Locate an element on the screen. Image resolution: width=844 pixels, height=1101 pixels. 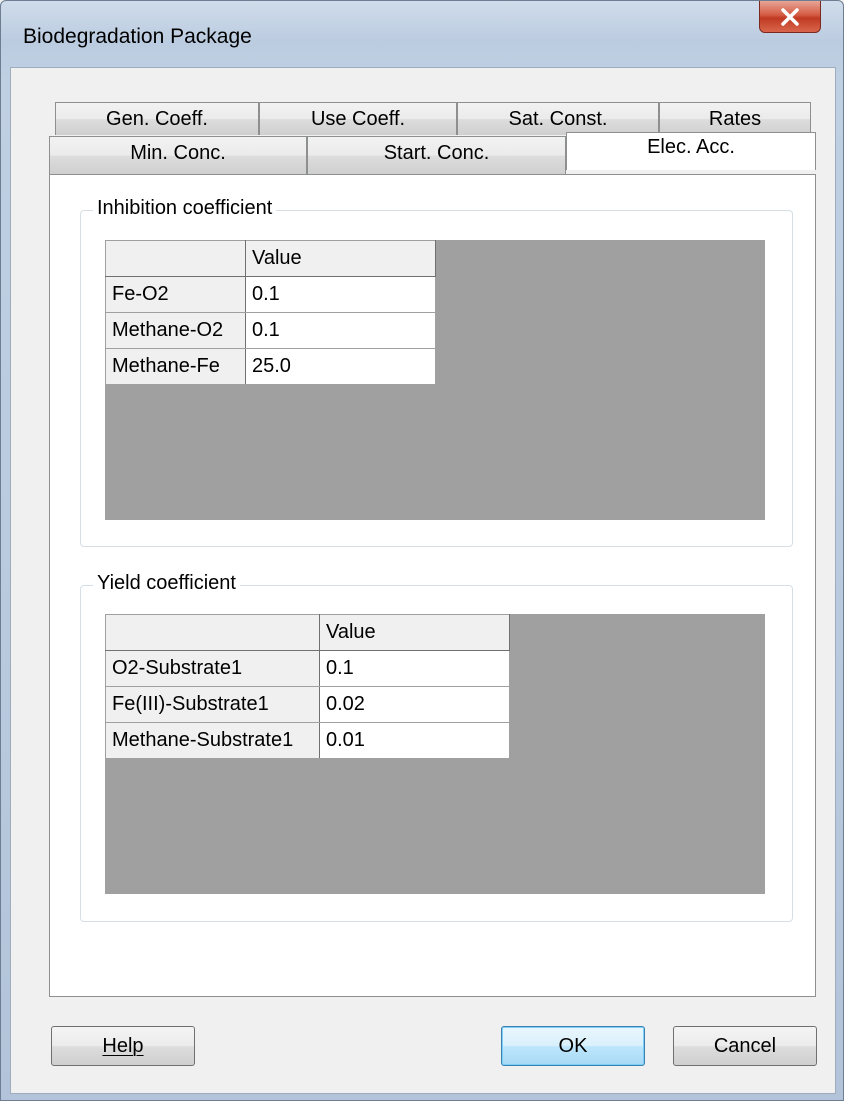
close-button is located at coordinates (790, 17).